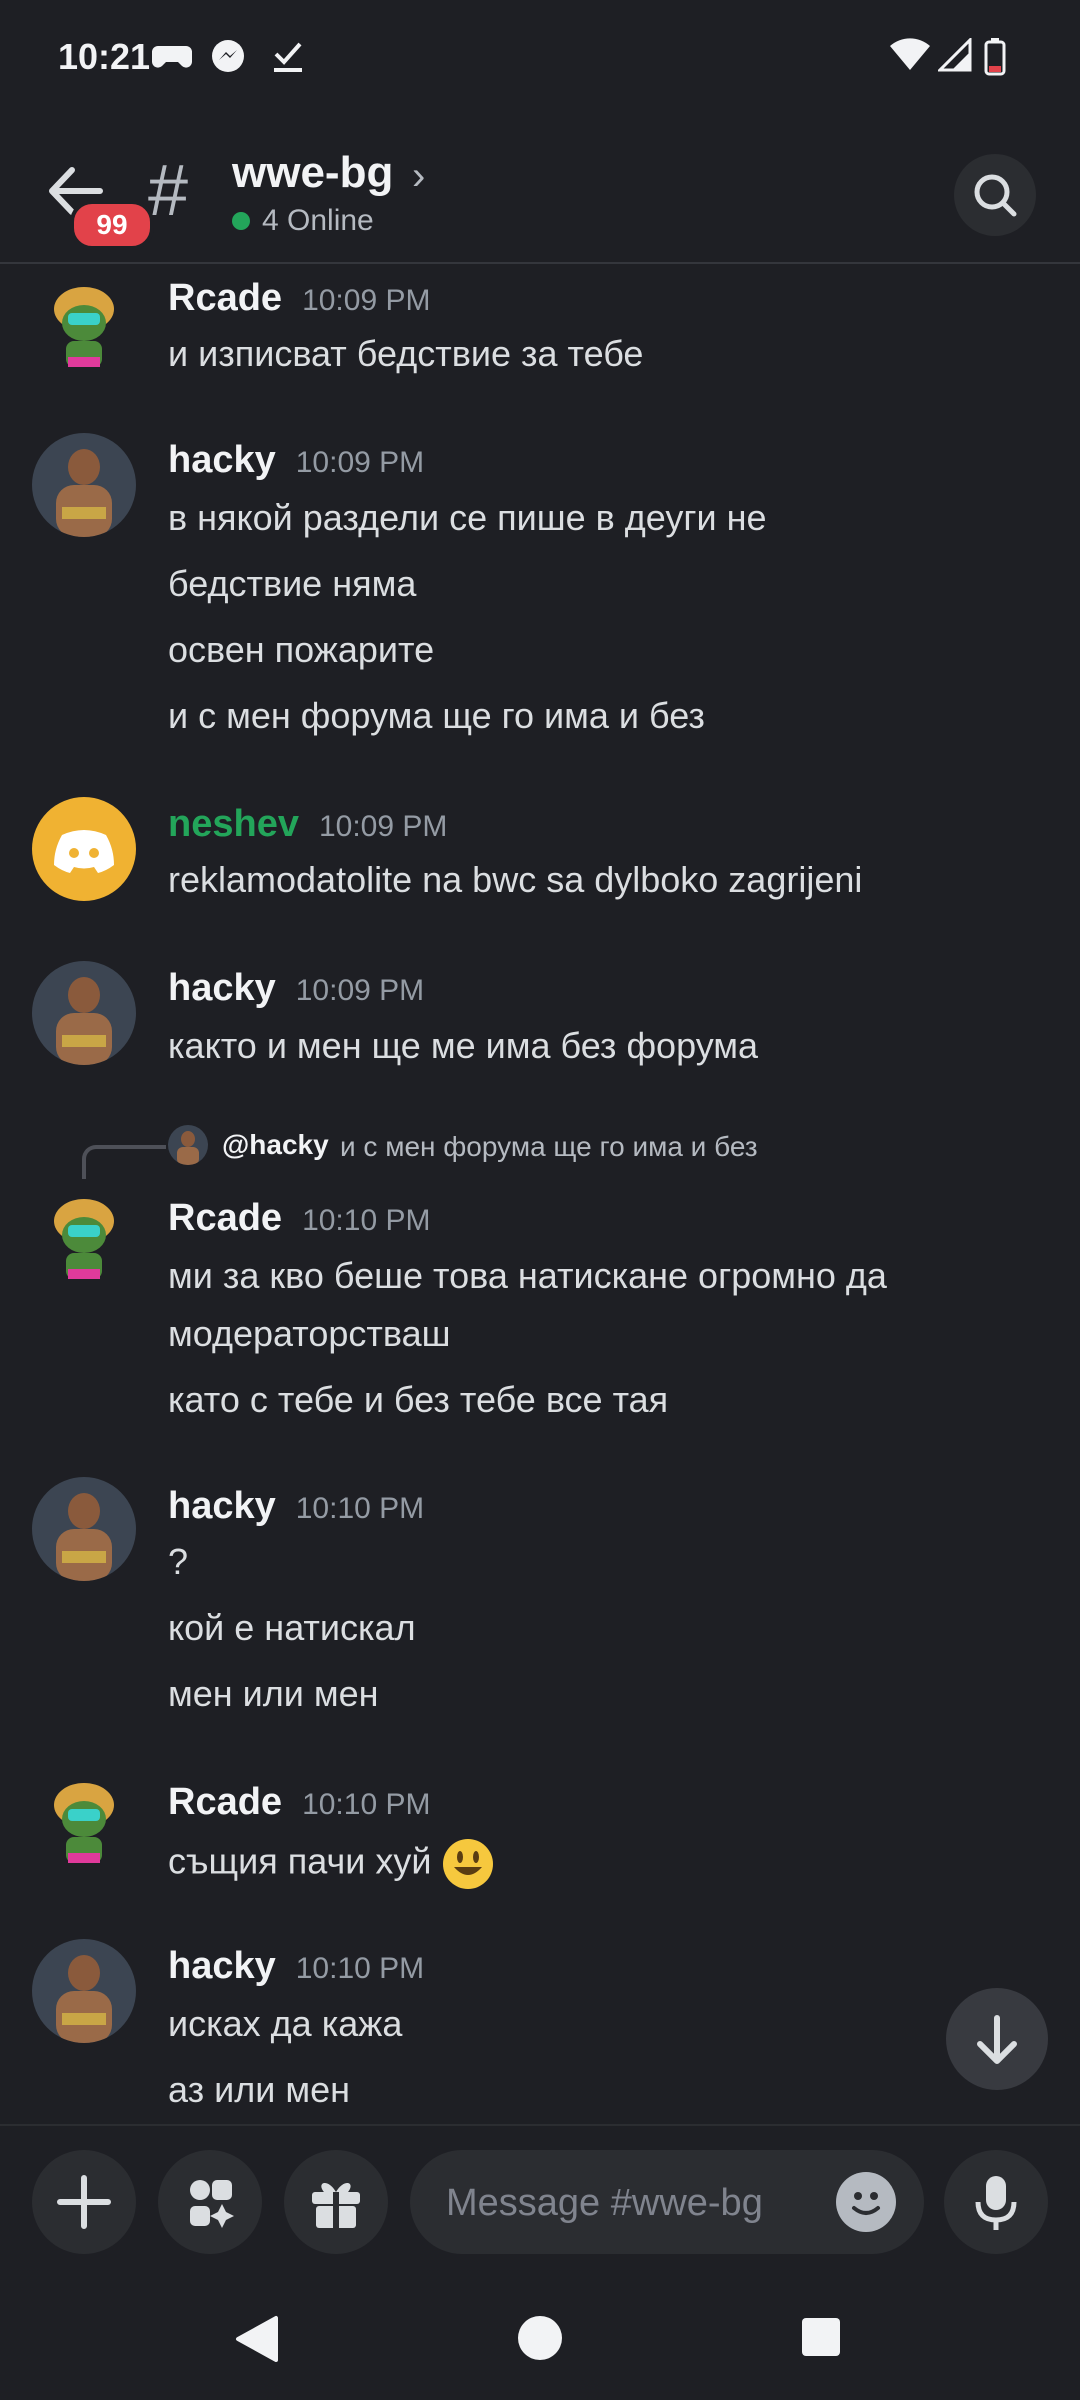  What do you see at coordinates (301, 649) in the screenshot?
I see `message-line: освен пожарите` at bounding box center [301, 649].